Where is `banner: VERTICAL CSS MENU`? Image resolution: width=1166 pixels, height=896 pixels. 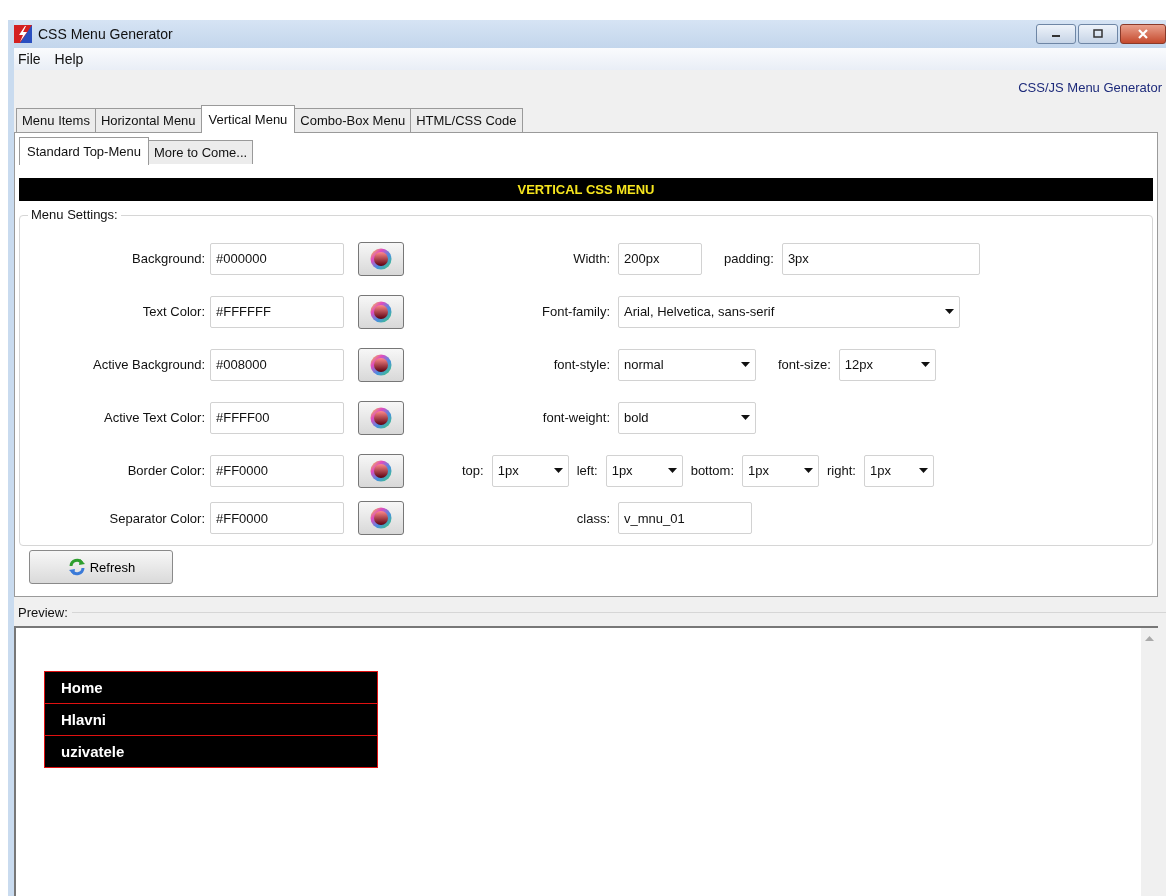
banner: VERTICAL CSS MENU is located at coordinates (586, 189).